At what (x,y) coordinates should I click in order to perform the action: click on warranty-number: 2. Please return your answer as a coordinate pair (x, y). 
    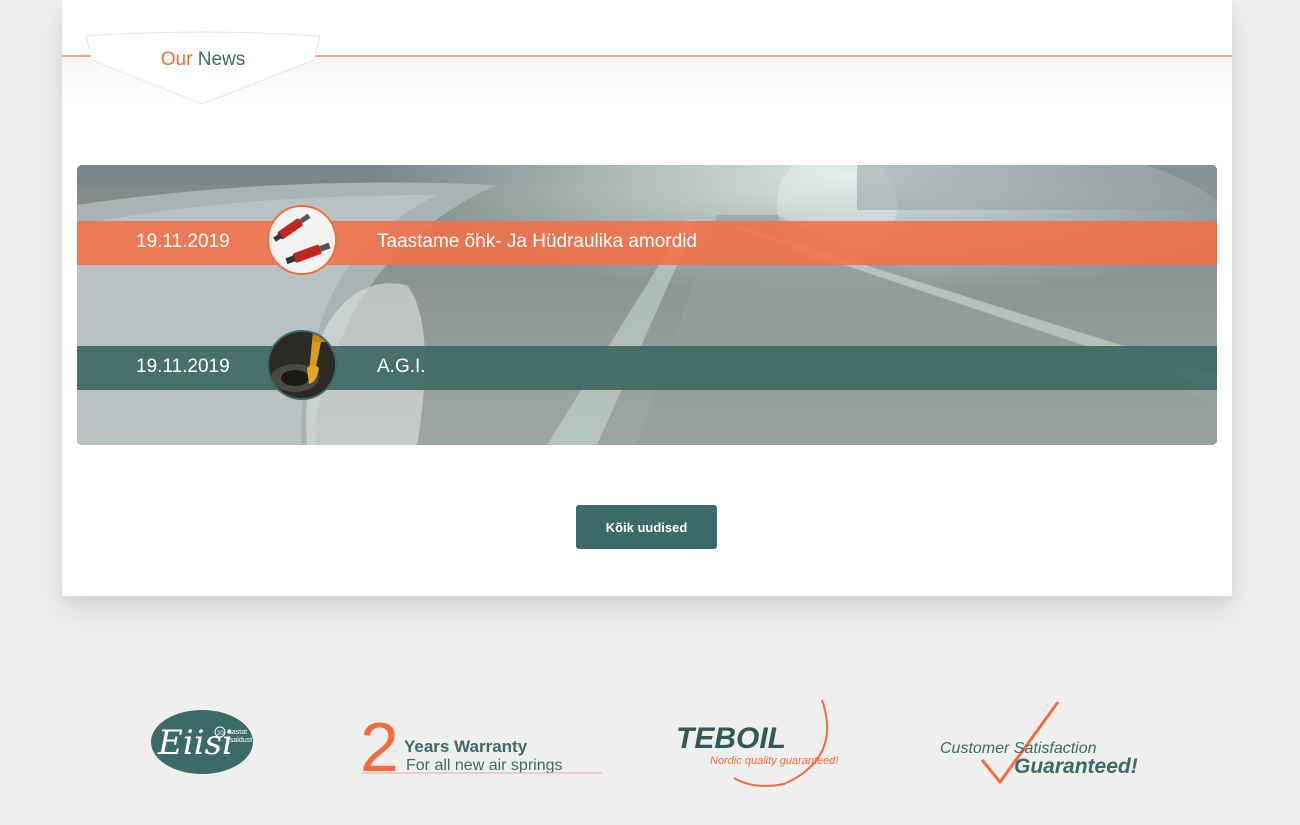
    Looking at the image, I should click on (379, 742).